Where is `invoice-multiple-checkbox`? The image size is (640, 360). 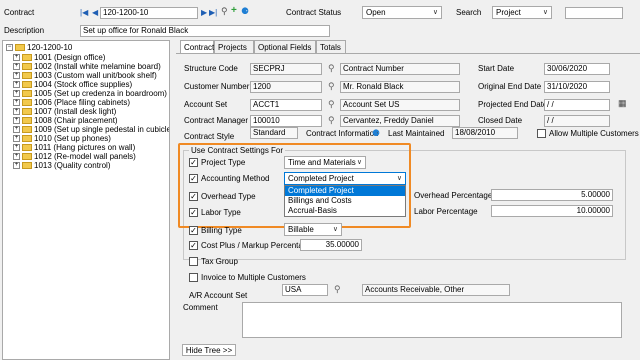 invoice-multiple-checkbox is located at coordinates (193, 277).